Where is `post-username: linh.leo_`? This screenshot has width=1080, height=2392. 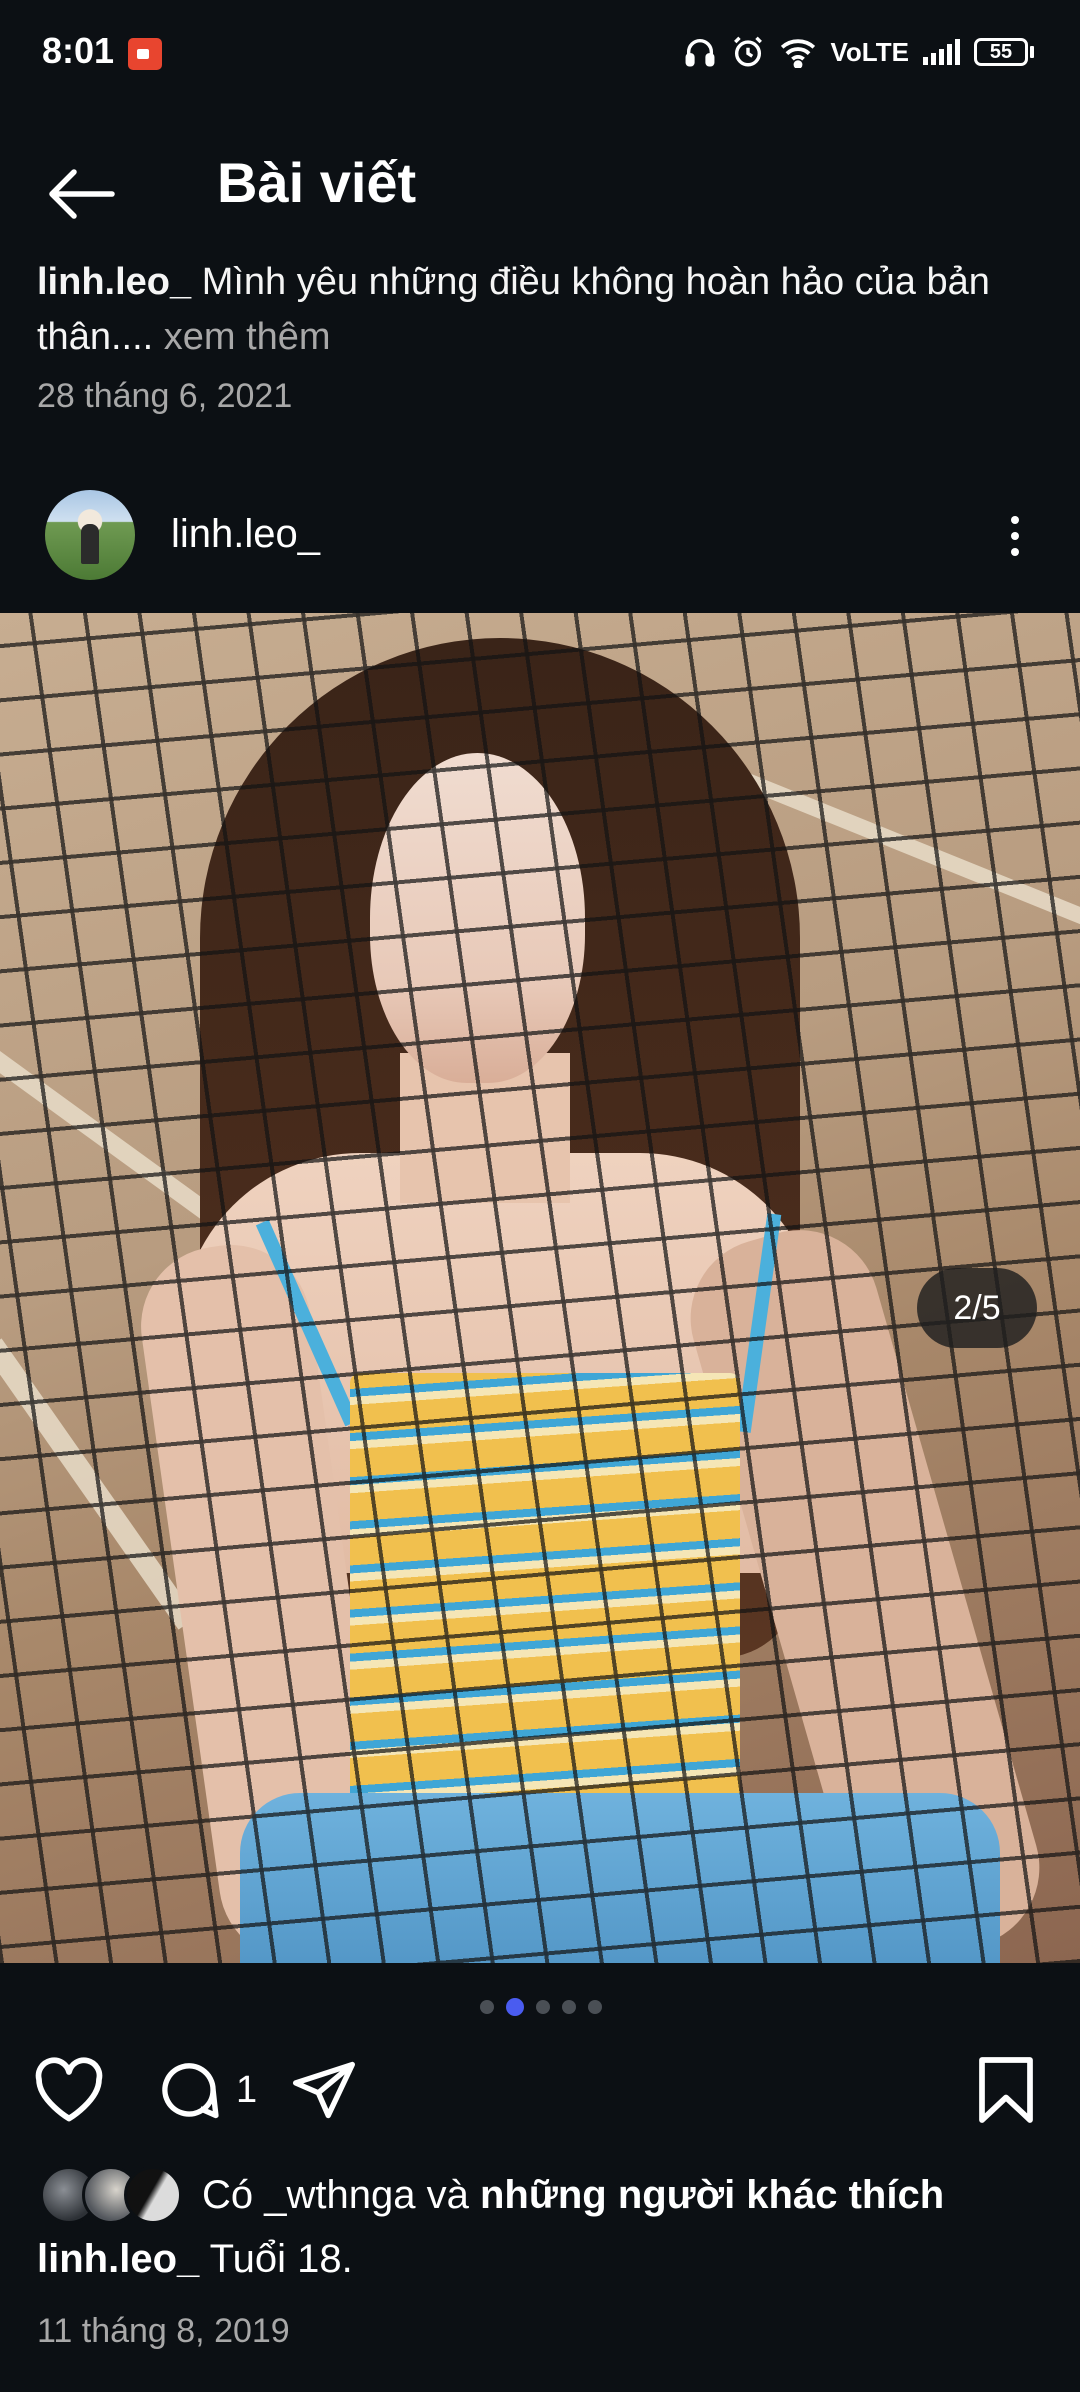 post-username: linh.leo_ is located at coordinates (245, 534).